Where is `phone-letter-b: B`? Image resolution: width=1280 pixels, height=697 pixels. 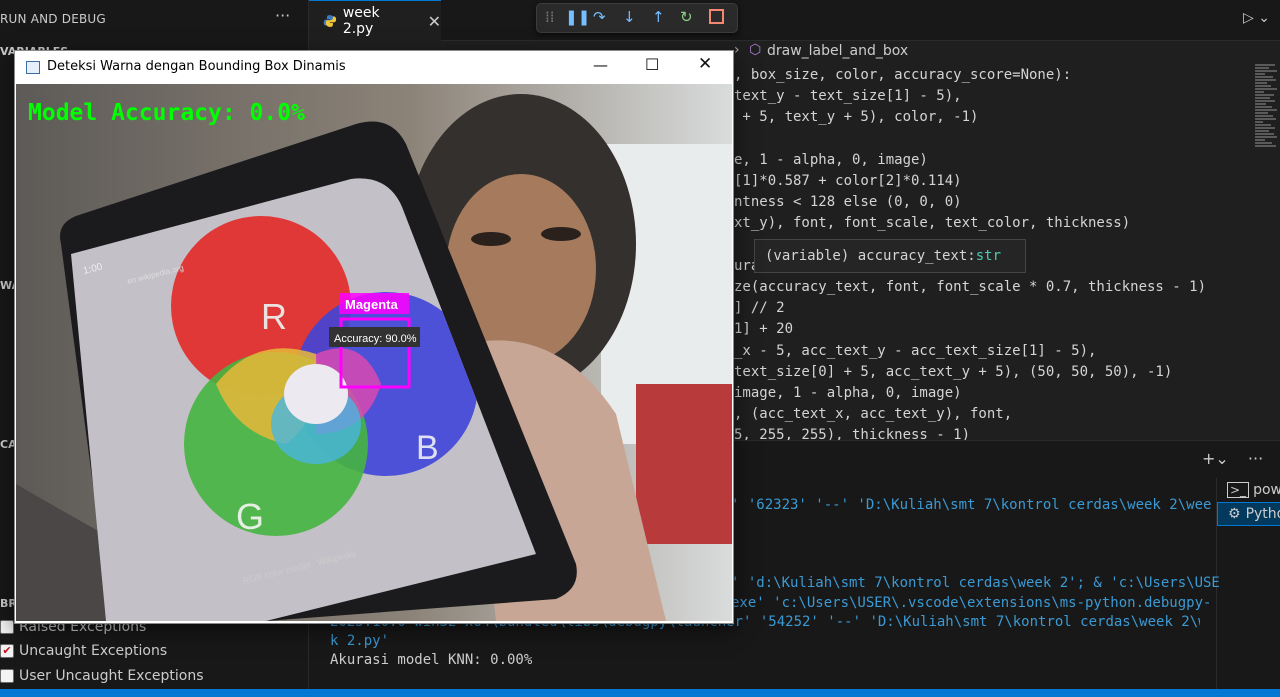 phone-letter-b: B is located at coordinates (427, 448).